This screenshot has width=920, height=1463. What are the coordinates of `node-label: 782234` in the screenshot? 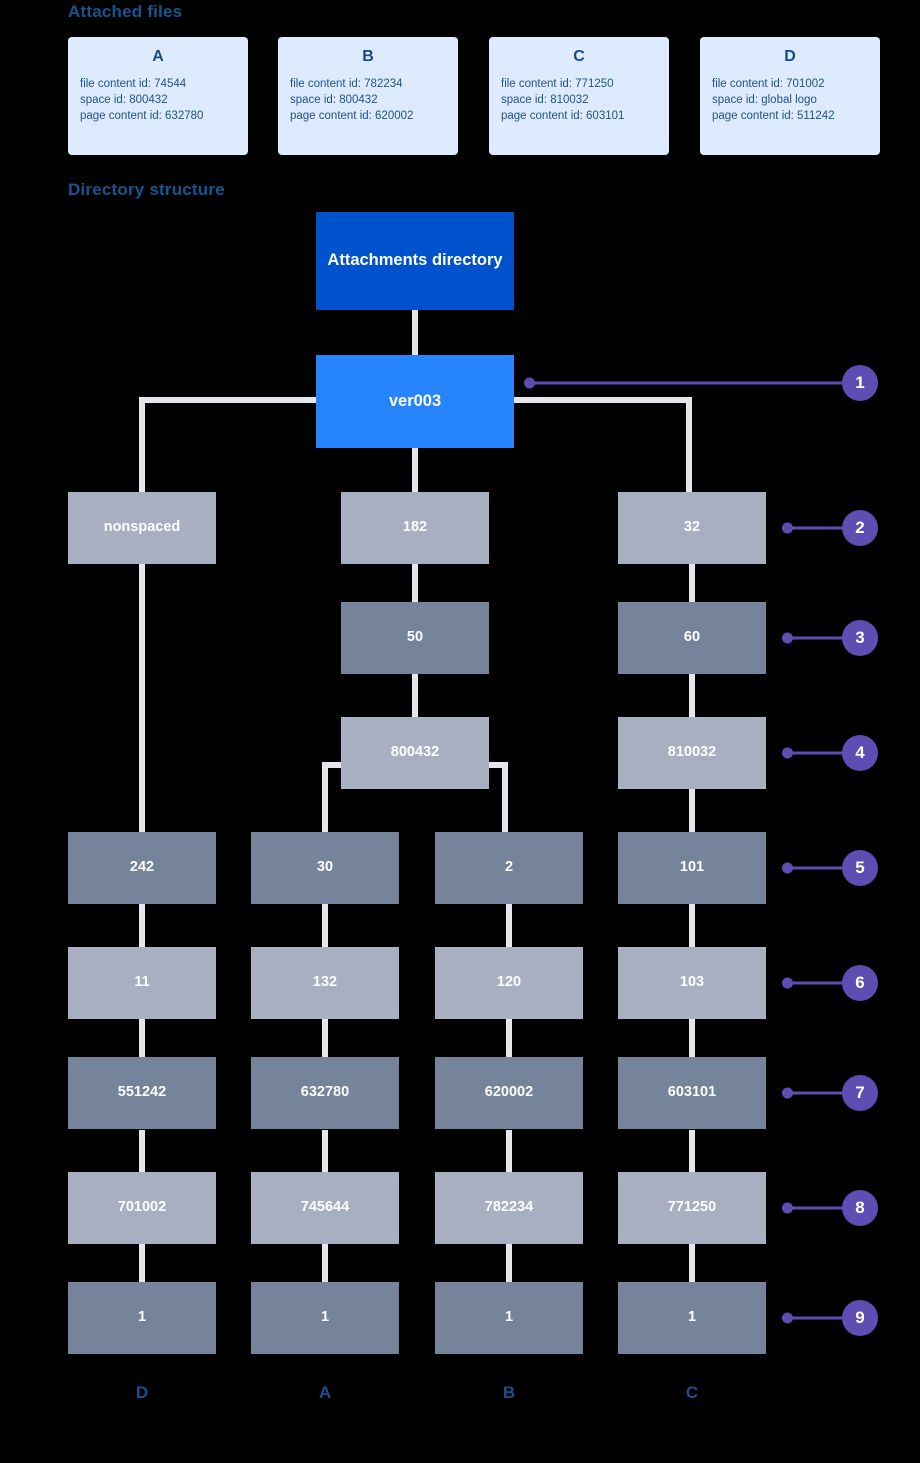 It's located at (509, 1207).